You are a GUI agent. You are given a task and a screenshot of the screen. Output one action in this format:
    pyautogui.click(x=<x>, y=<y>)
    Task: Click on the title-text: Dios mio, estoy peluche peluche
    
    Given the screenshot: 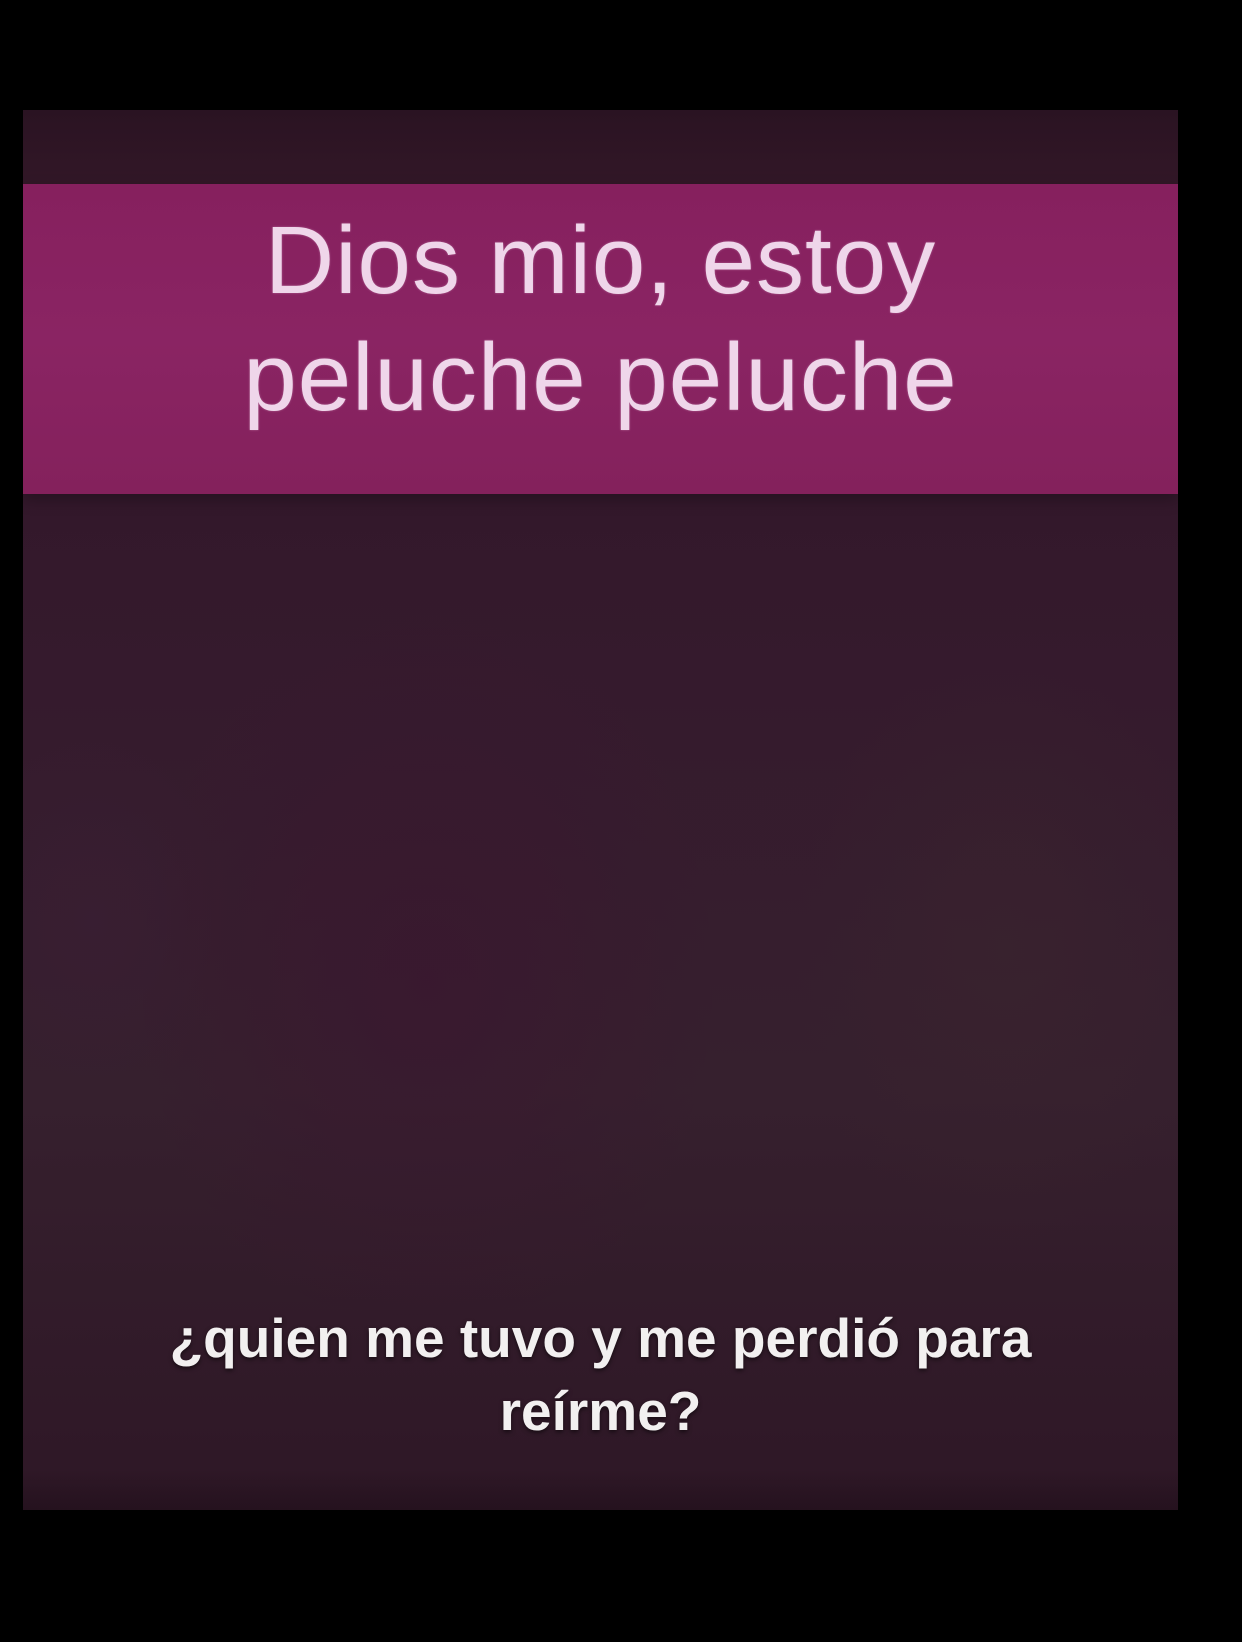 What is the action you would take?
    pyautogui.click(x=600, y=319)
    